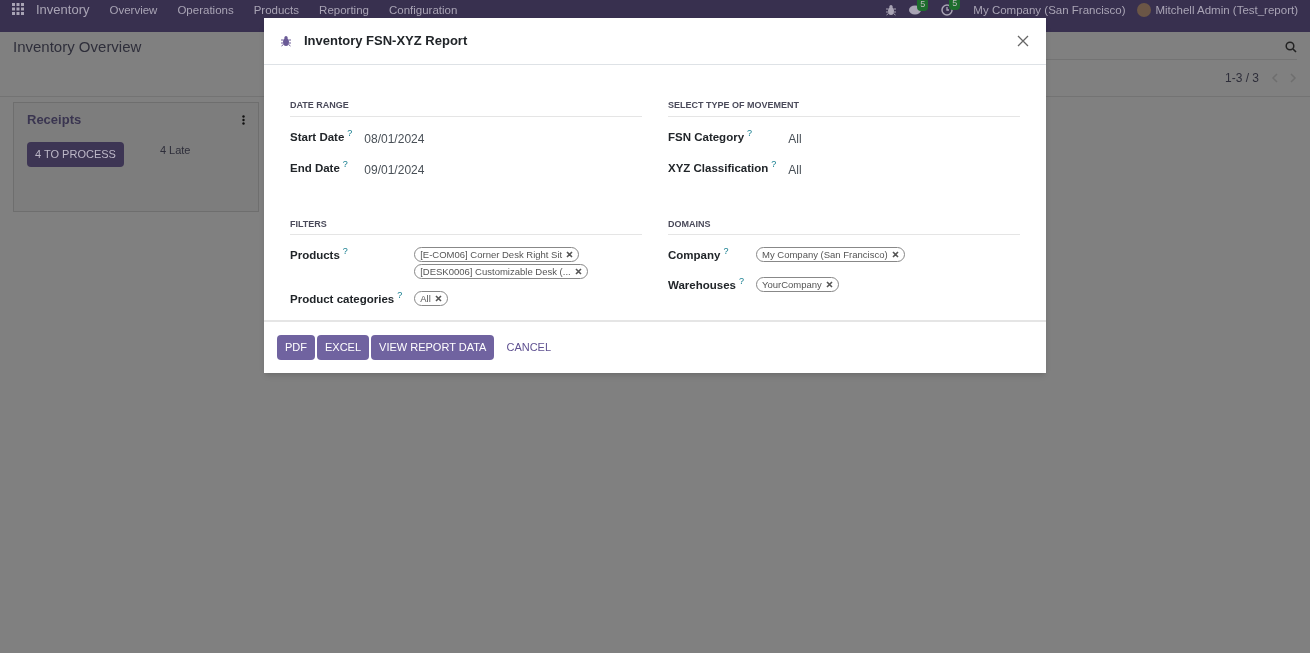 The image size is (1310, 653). I want to click on card-title: Receipts, so click(54, 120).